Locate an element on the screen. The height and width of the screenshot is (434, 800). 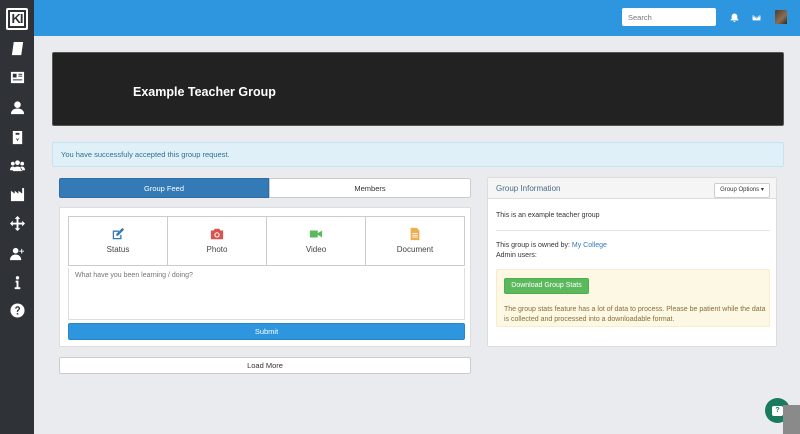
panel-title: Group Information is located at coordinates (528, 188).